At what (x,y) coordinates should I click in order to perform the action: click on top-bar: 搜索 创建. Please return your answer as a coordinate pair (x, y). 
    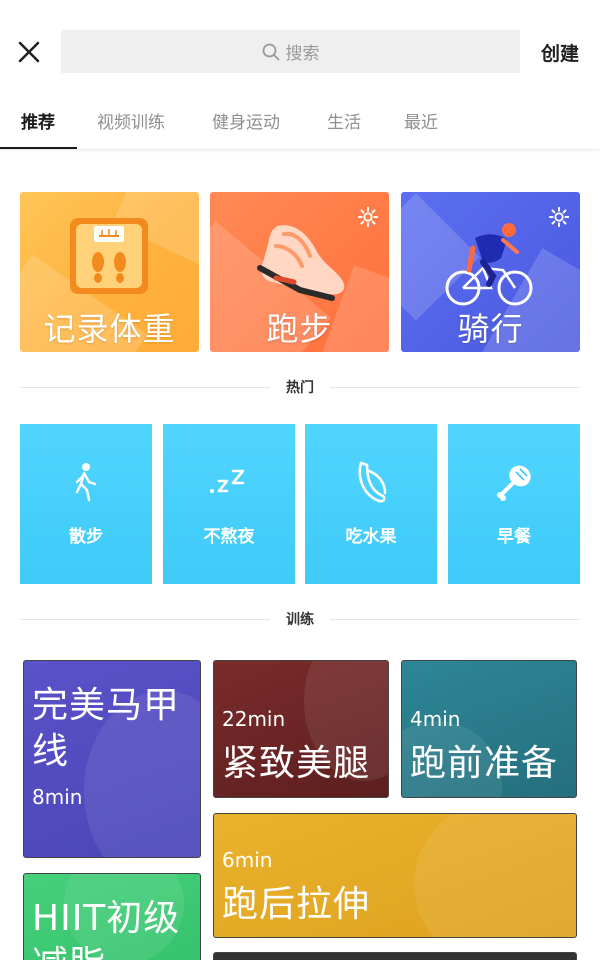
    Looking at the image, I should click on (300, 50).